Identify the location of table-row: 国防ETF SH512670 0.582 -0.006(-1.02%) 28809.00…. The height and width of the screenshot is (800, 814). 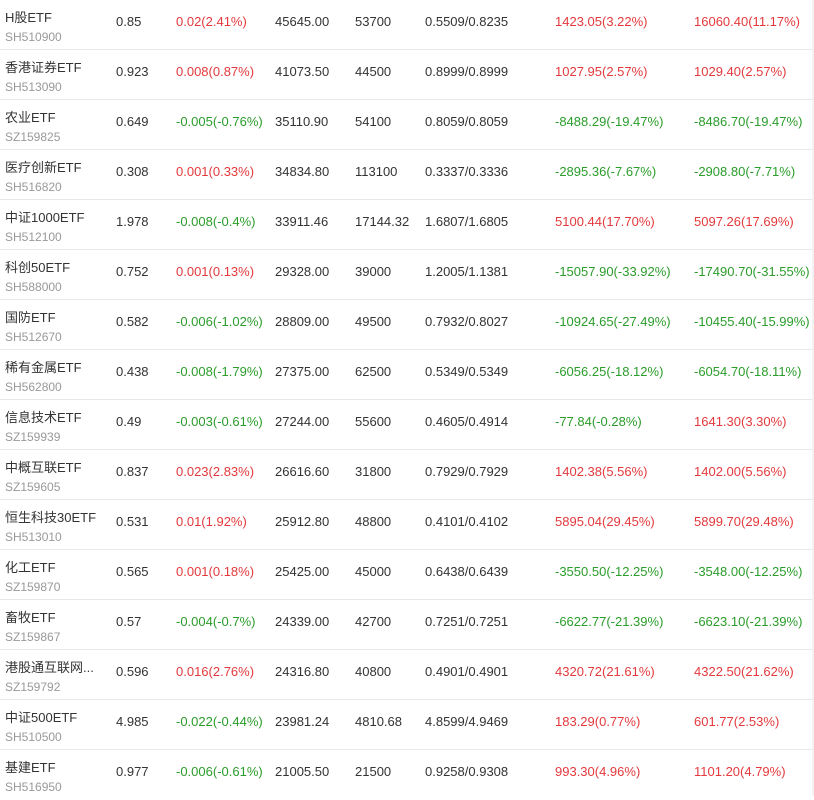
(407, 325).